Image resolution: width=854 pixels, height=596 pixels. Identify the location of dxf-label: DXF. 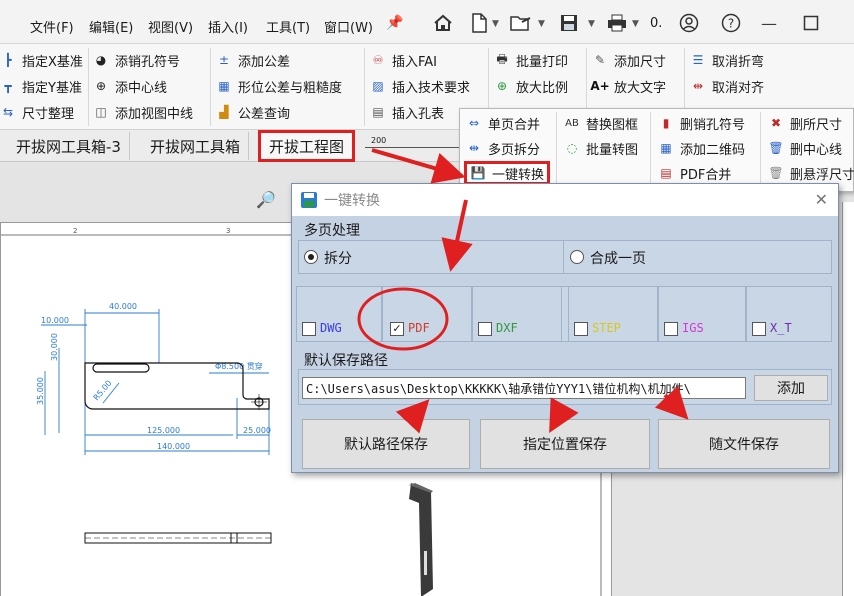
(507, 328).